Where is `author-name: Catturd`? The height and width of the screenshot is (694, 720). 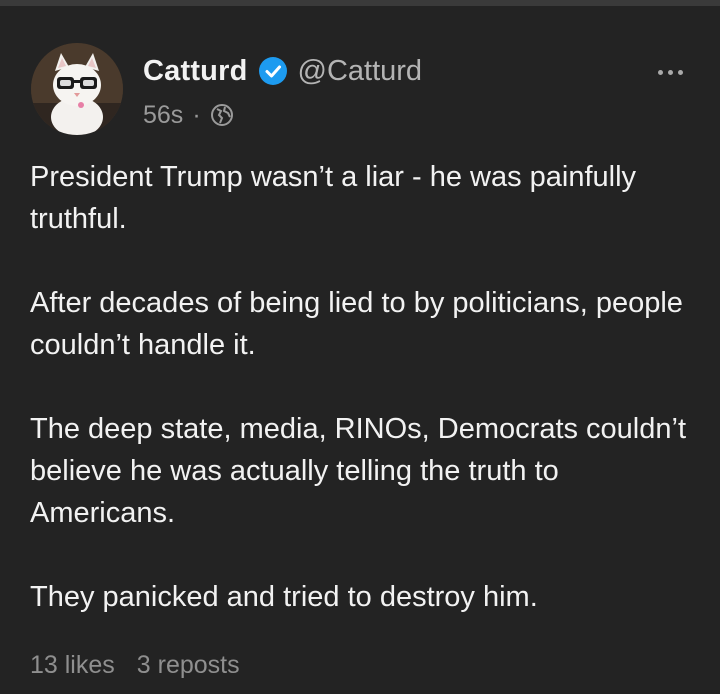 author-name: Catturd is located at coordinates (195, 71).